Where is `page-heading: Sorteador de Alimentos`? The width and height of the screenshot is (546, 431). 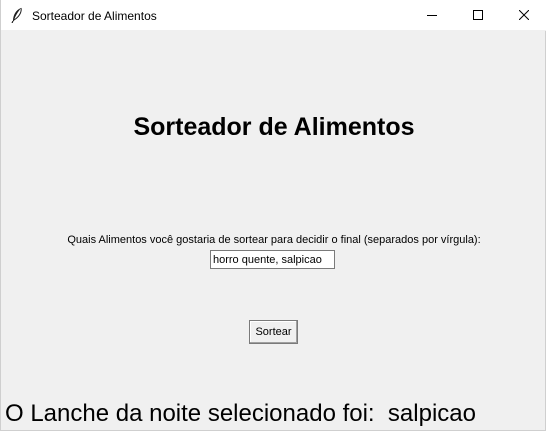 page-heading: Sorteador de Alimentos is located at coordinates (274, 127).